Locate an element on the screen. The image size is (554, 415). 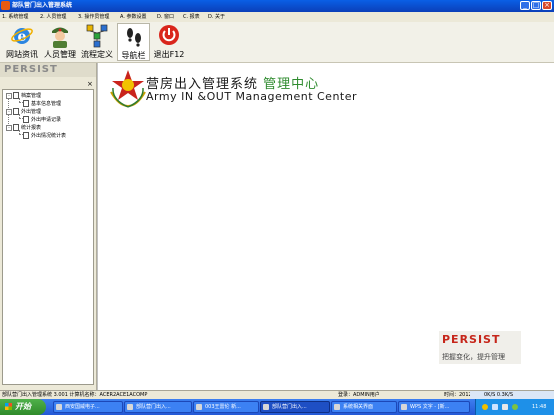
volume-icon is located at coordinates (505, 407).